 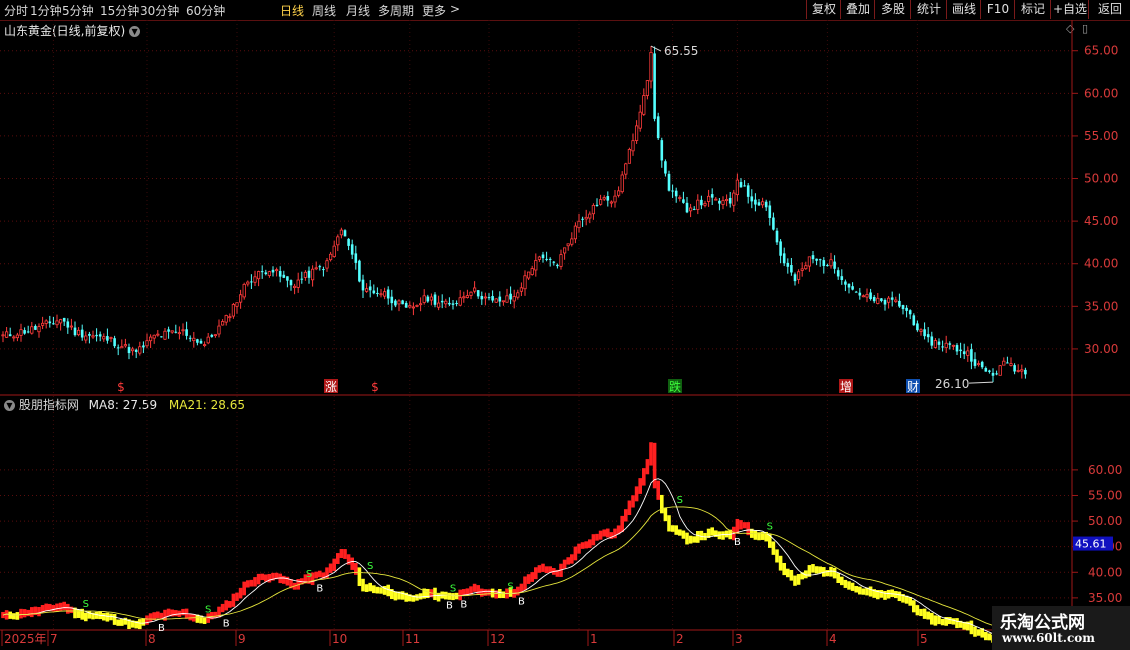 I want to click on main-tick-label: 55.00, so click(x=1101, y=136).